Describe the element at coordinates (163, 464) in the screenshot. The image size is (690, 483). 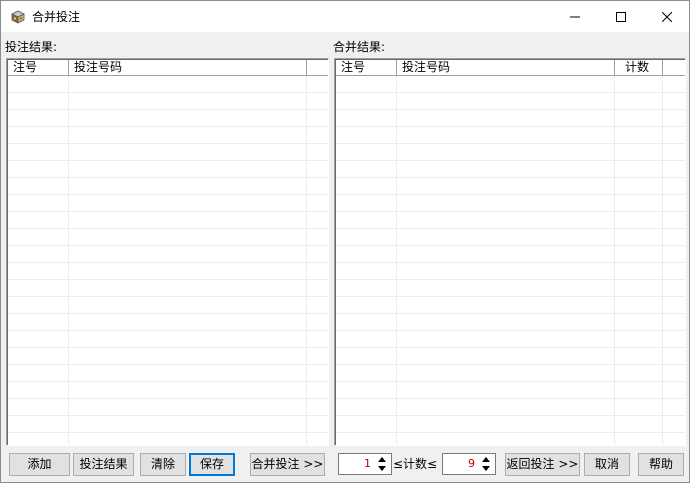
I see `clear-button: 清除` at that location.